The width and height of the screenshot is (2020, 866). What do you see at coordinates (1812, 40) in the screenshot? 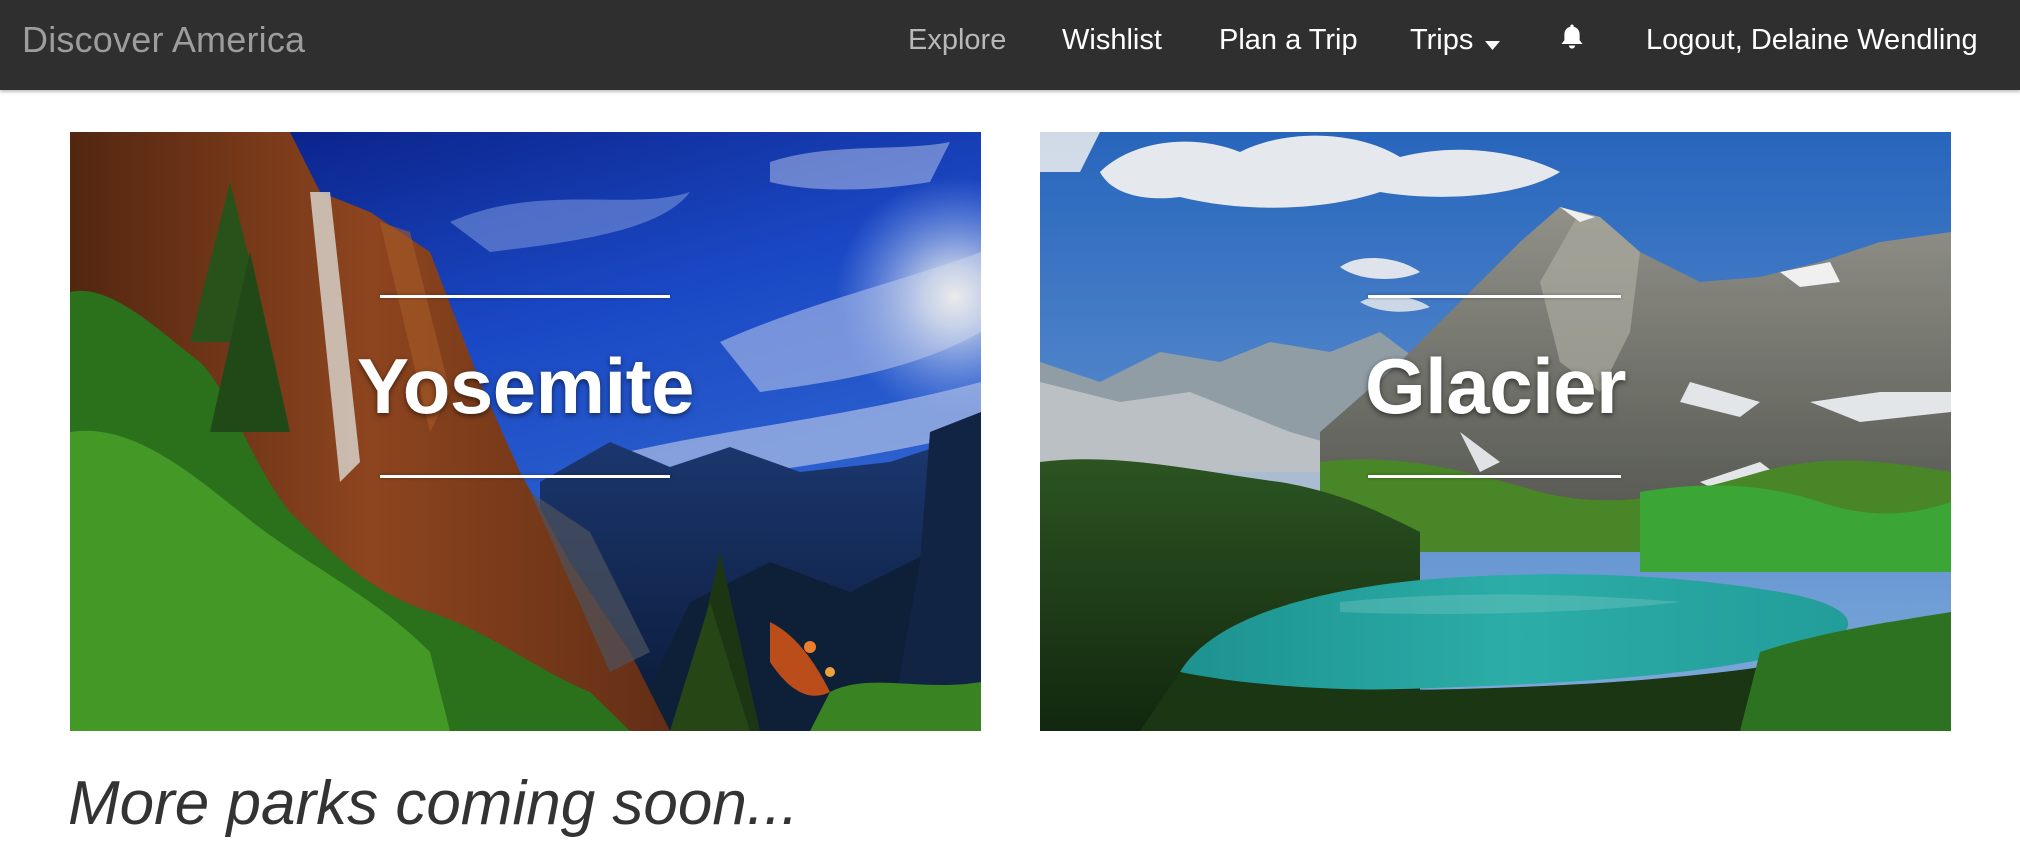
I see `logout-link: Logout, Delaine Wendling` at bounding box center [1812, 40].